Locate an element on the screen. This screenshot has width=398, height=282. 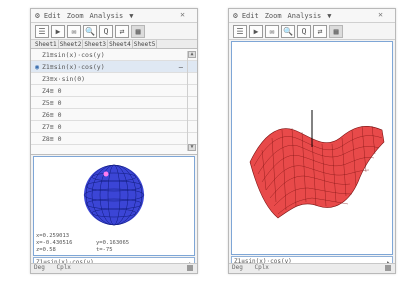
tab-sheet5: Sheet5 is located at coordinates (145, 44).